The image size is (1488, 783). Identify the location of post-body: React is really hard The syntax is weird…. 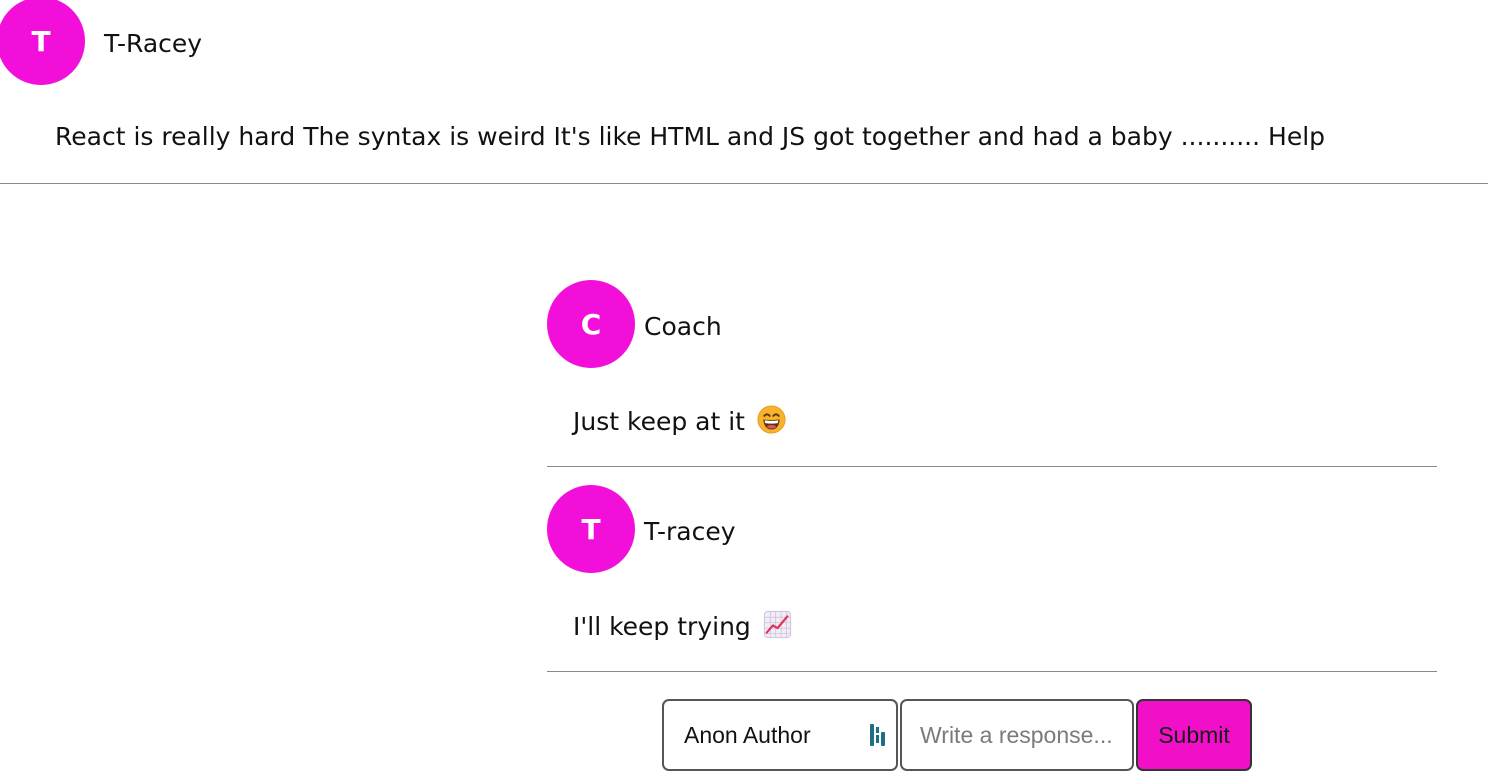
(690, 136).